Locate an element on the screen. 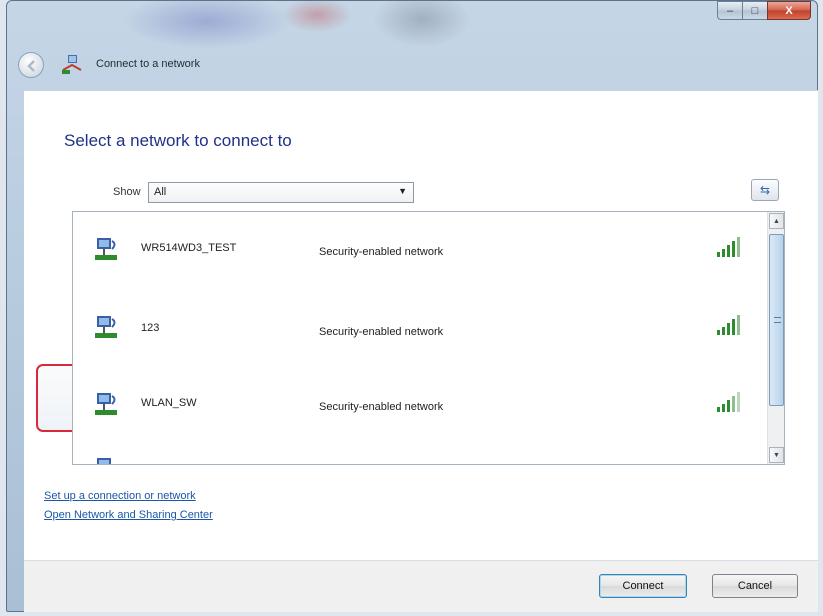 The image size is (823, 616). back-button is located at coordinates (31, 65).